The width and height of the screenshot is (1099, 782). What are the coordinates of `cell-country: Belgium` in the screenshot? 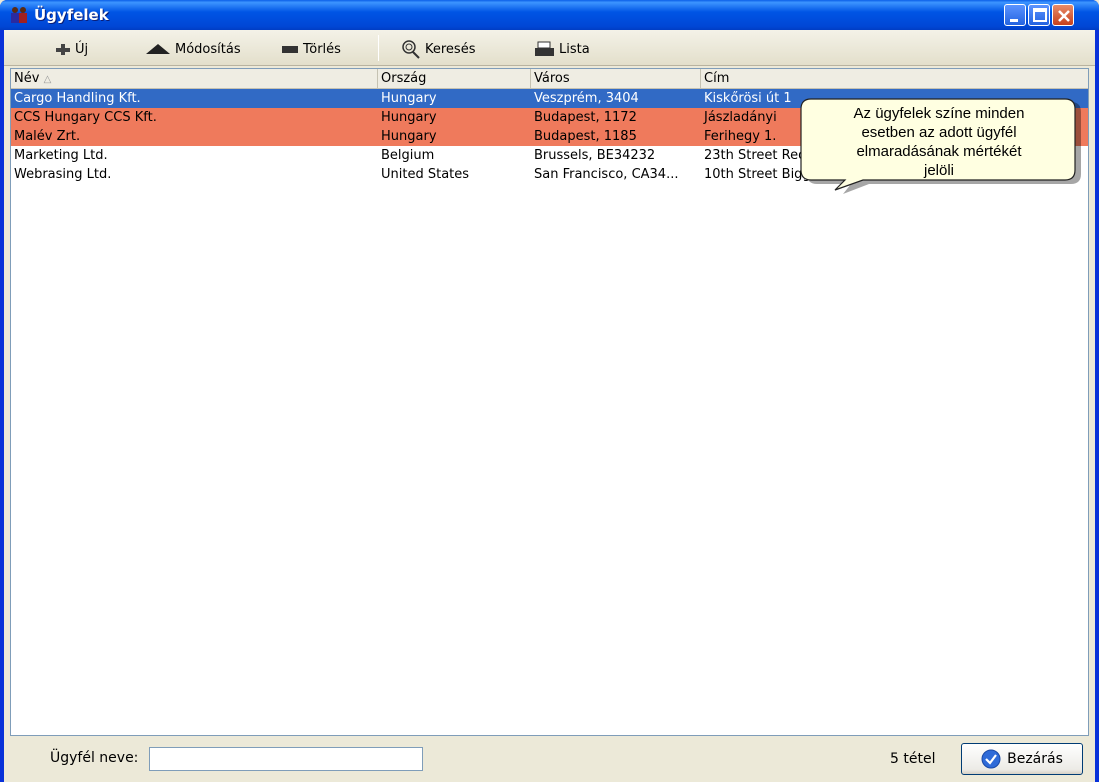 It's located at (408, 155).